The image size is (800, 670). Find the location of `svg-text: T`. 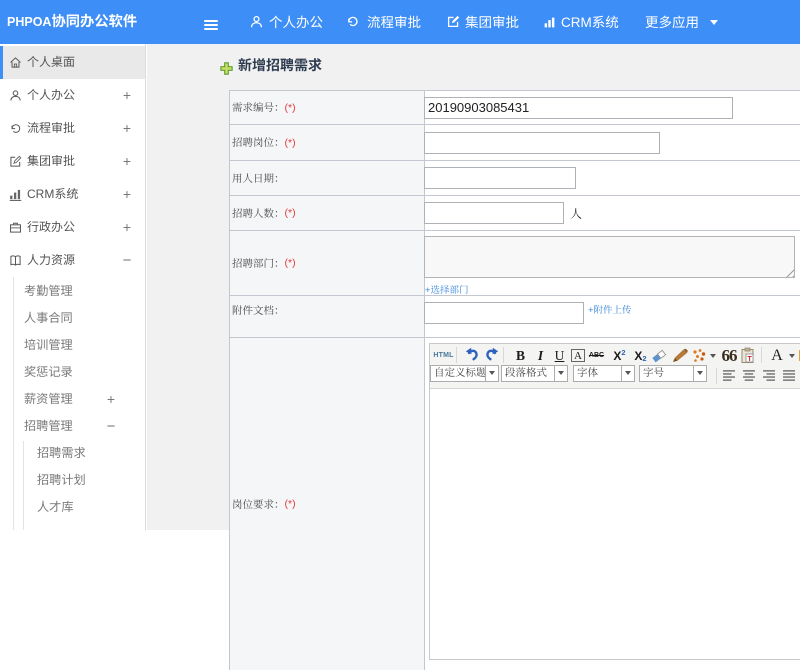

svg-text: T is located at coordinates (750, 359).